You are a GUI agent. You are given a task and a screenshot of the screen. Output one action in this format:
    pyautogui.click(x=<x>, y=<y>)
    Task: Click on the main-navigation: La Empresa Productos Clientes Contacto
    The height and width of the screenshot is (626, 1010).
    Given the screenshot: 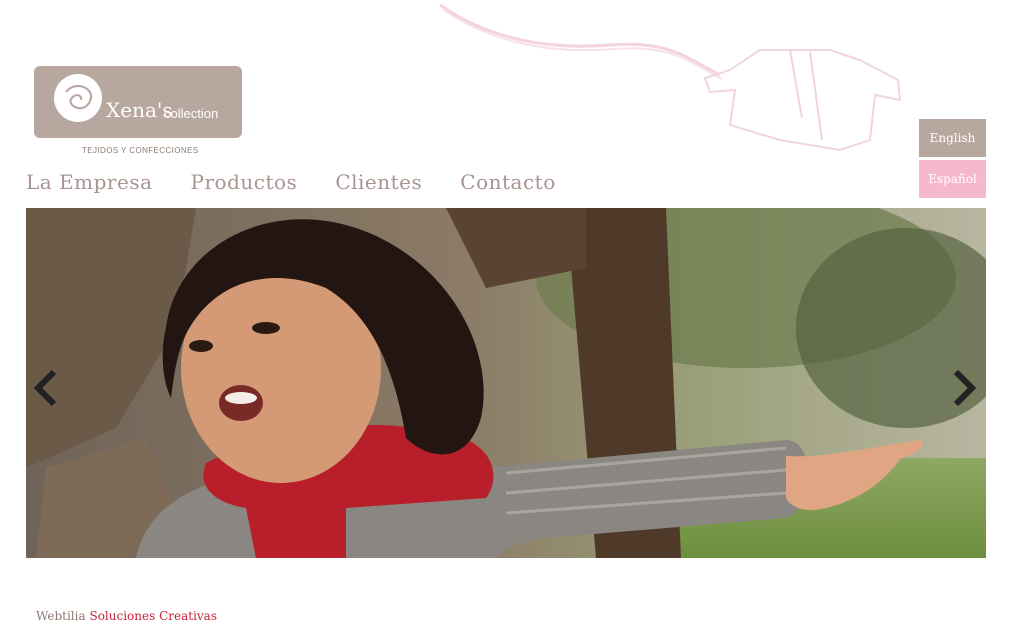 What is the action you would take?
    pyautogui.click(x=291, y=182)
    